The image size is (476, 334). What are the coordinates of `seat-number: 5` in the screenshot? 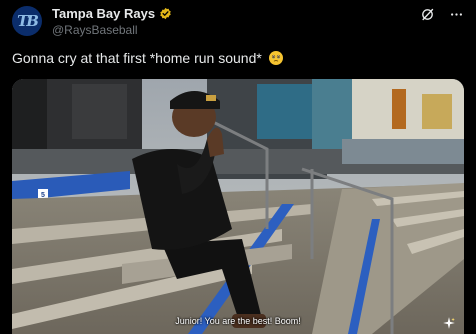 It's located at (43, 195).